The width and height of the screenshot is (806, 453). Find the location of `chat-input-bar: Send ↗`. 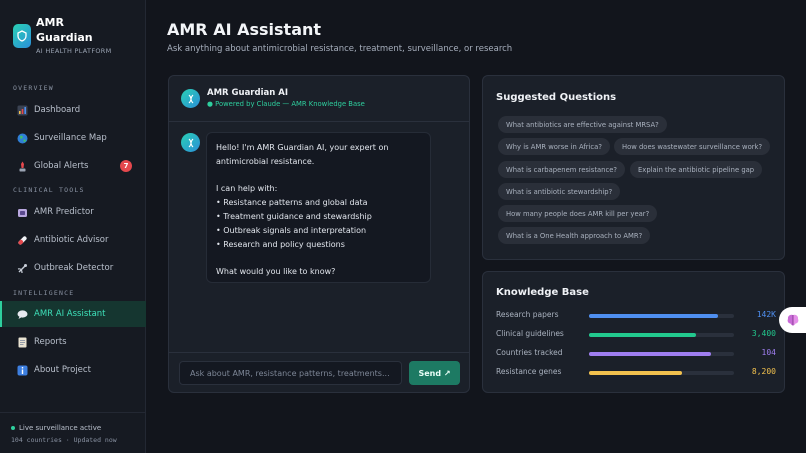

chat-input-bar: Send ↗ is located at coordinates (319, 372).